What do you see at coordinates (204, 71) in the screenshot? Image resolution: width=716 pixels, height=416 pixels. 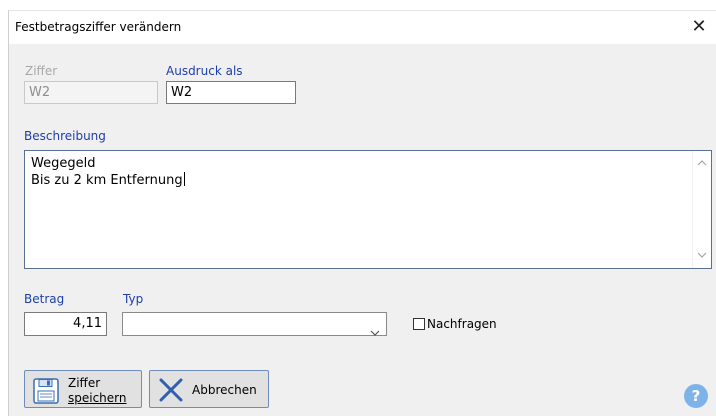 I see `ausdruck-label: Ausdruck als` at bounding box center [204, 71].